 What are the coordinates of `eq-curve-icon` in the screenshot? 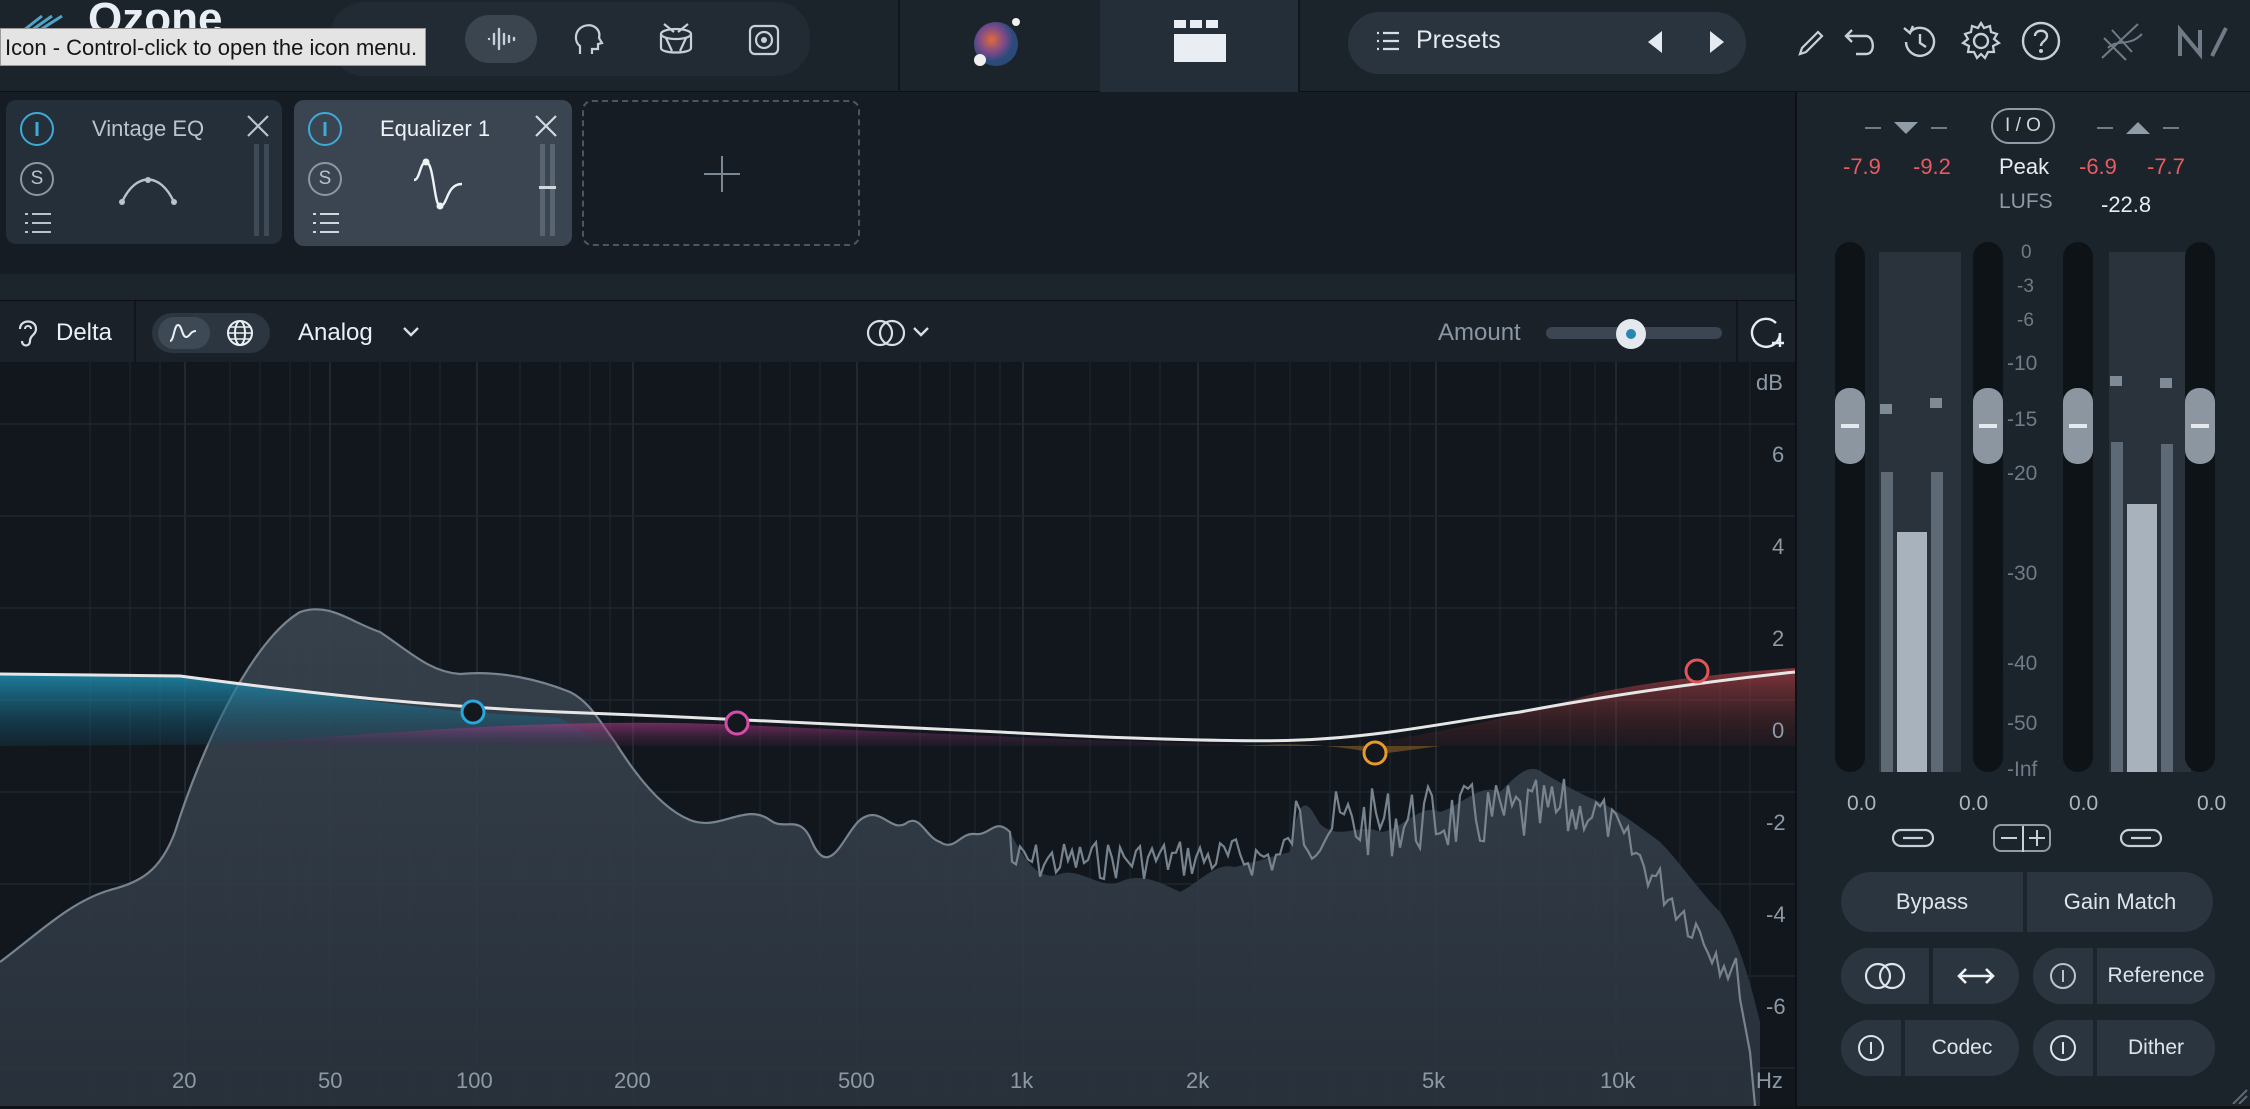 It's located at (438, 185).